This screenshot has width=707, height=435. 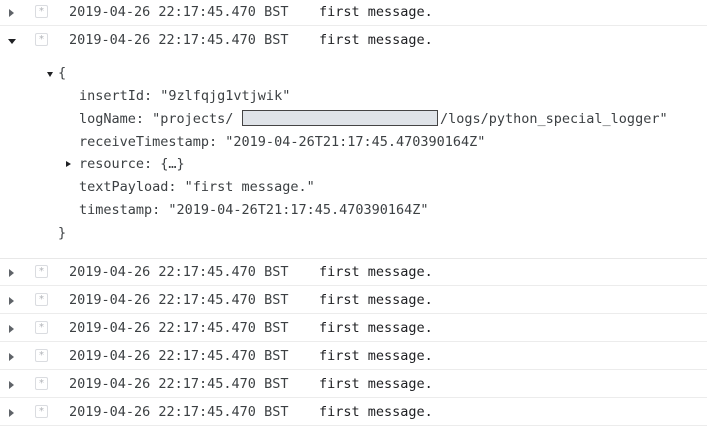 I want to click on json-close-brace: }, so click(x=62, y=233).